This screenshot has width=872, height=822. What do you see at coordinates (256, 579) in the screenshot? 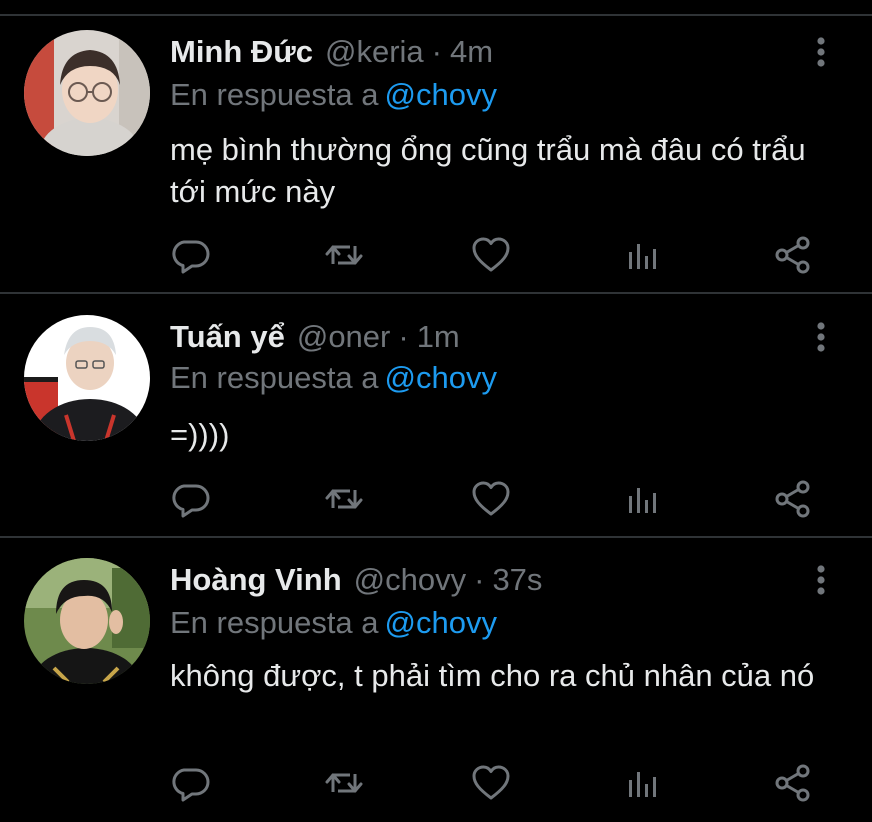
I see `display-name: Hoàng Vinh` at bounding box center [256, 579].